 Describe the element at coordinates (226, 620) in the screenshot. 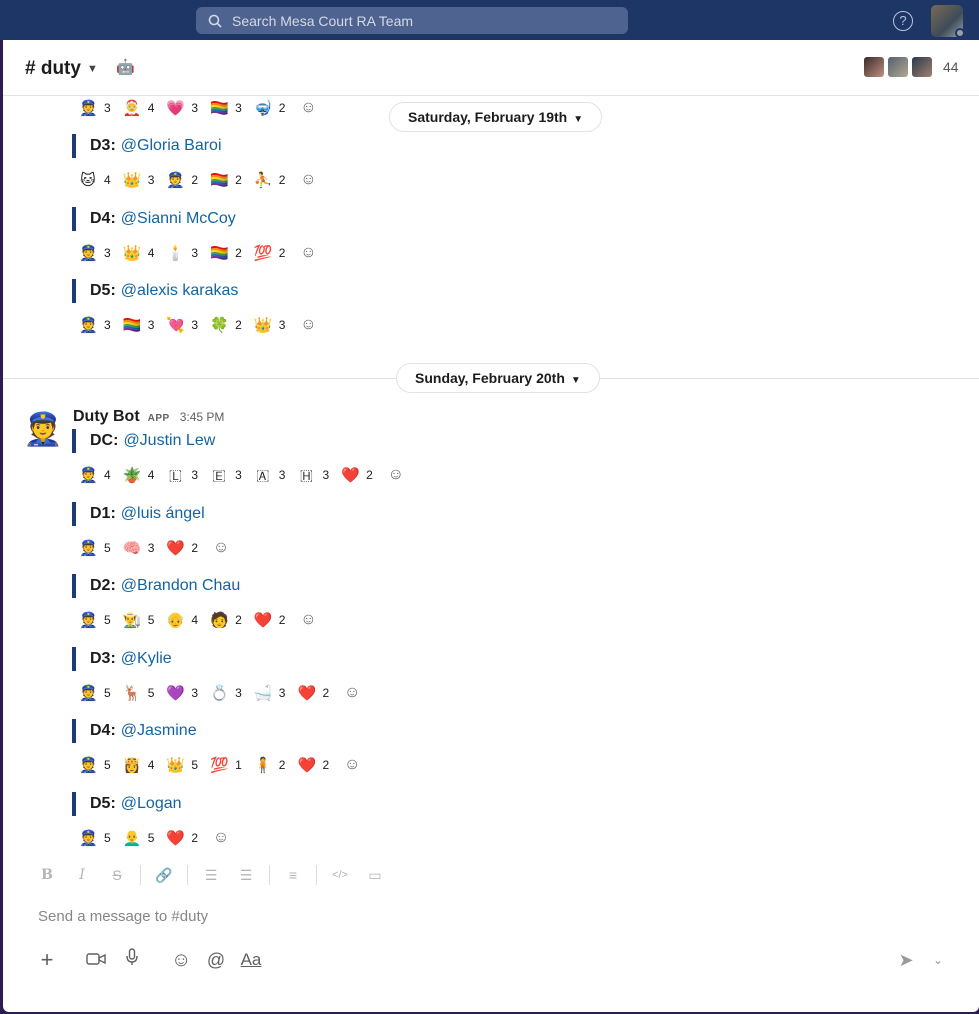

I see `reaction-pill: 🧑 2` at that location.